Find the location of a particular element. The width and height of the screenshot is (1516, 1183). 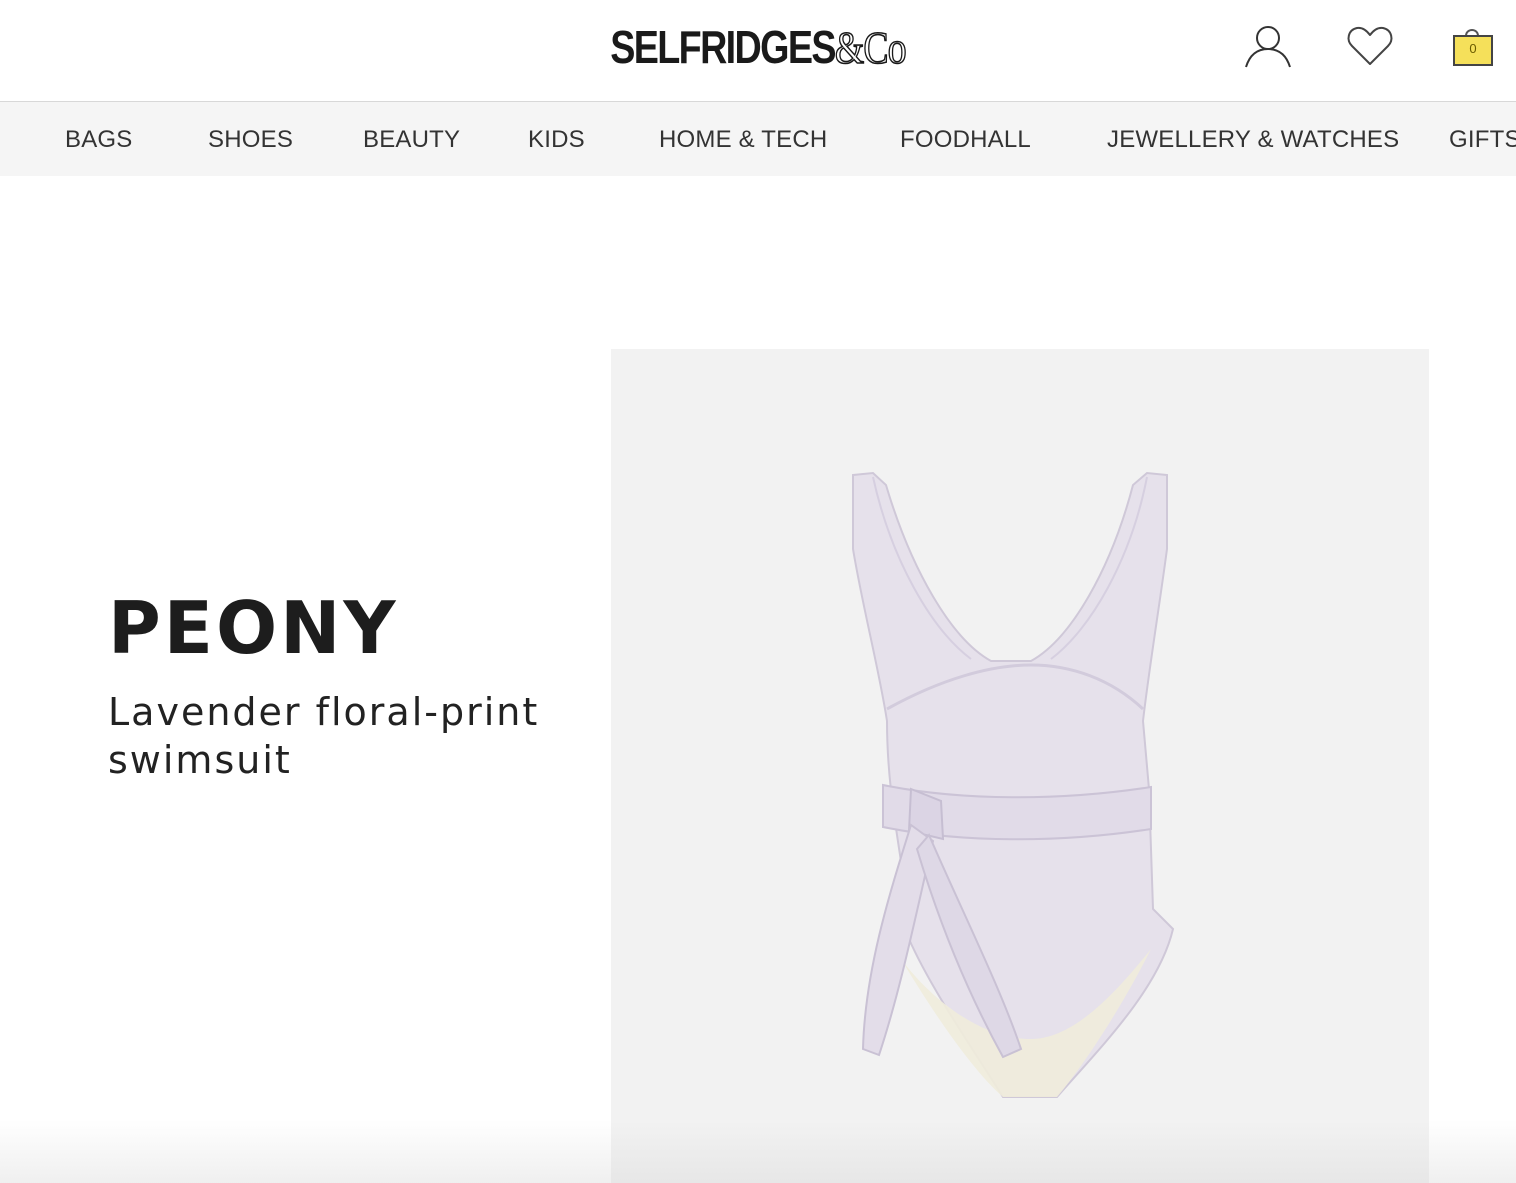

wishlist-heart-icon is located at coordinates (1370, 45).